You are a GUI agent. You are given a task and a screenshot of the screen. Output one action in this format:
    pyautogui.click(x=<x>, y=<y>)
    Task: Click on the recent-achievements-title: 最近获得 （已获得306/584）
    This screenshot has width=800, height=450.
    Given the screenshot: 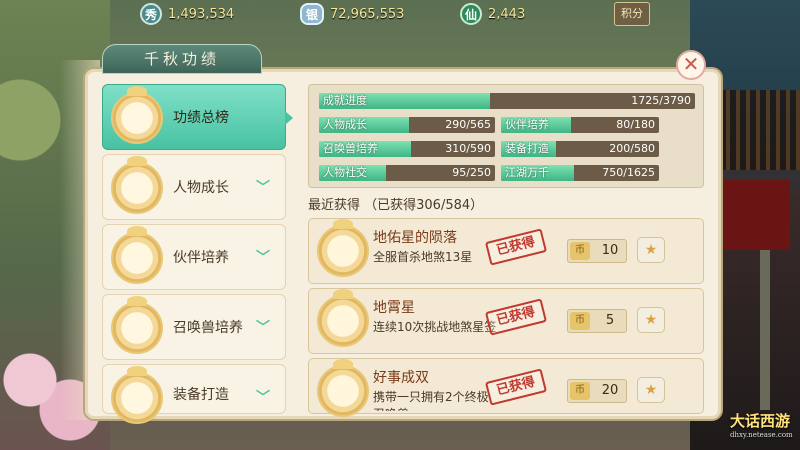 What is the action you would take?
    pyautogui.click(x=396, y=205)
    